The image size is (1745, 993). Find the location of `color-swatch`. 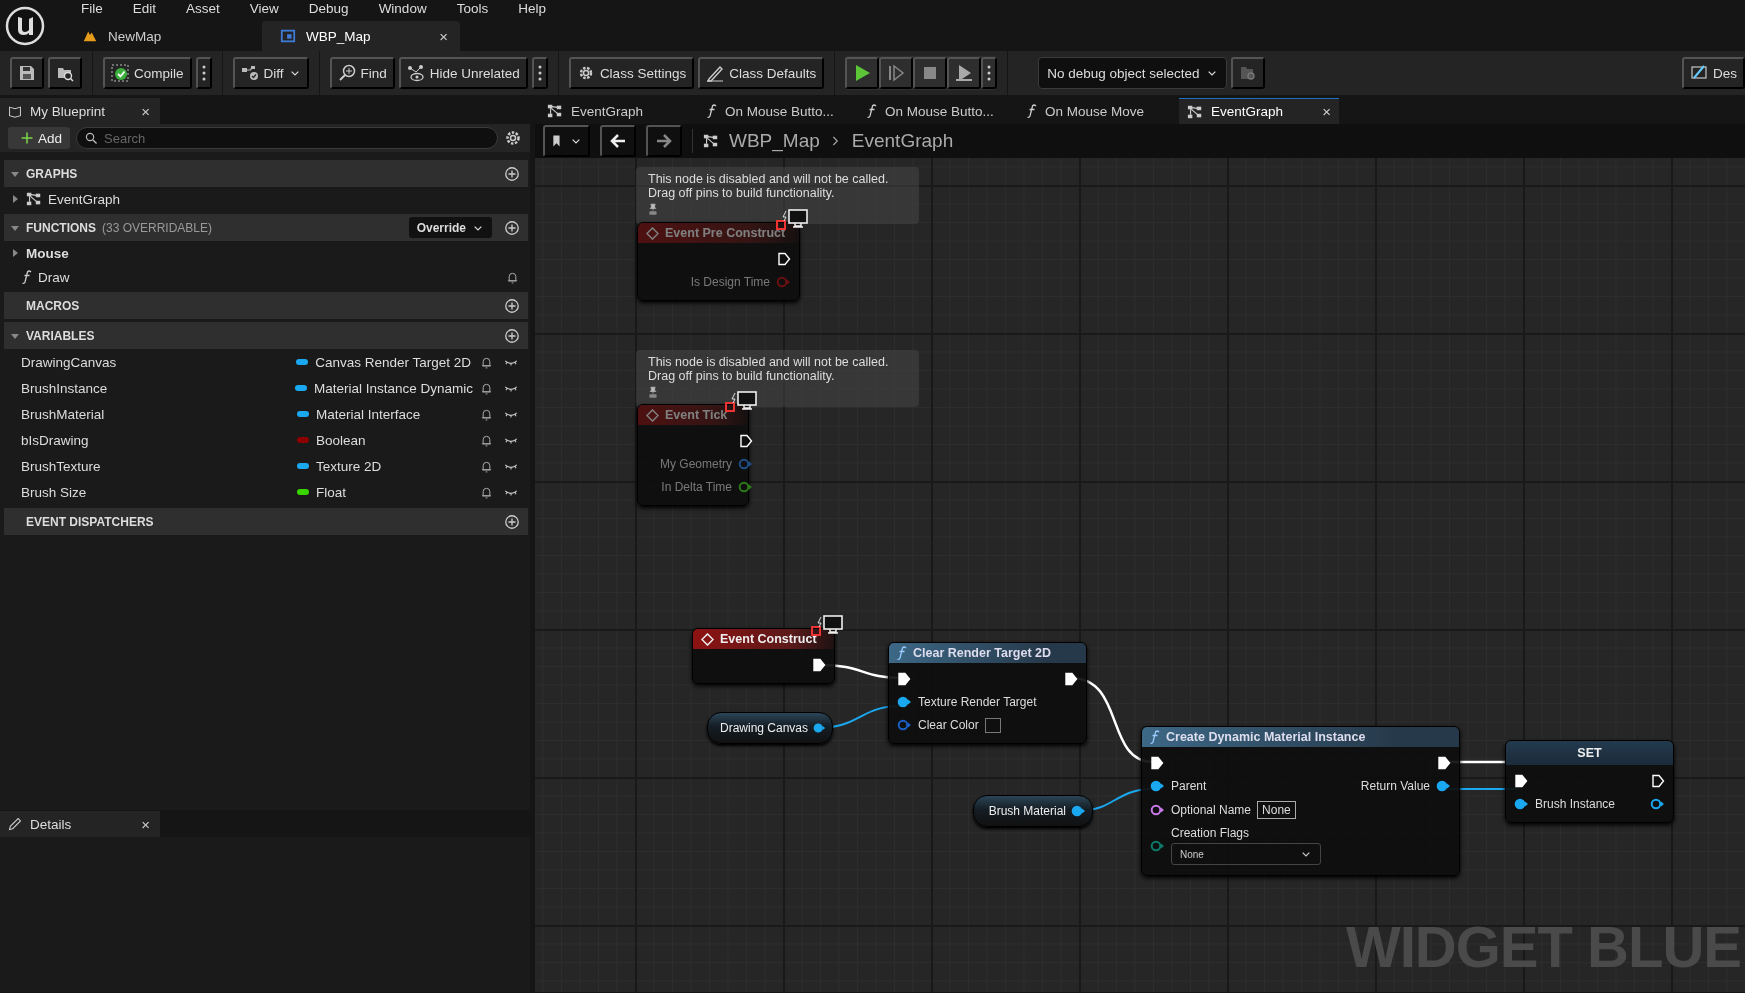

color-swatch is located at coordinates (992, 725).